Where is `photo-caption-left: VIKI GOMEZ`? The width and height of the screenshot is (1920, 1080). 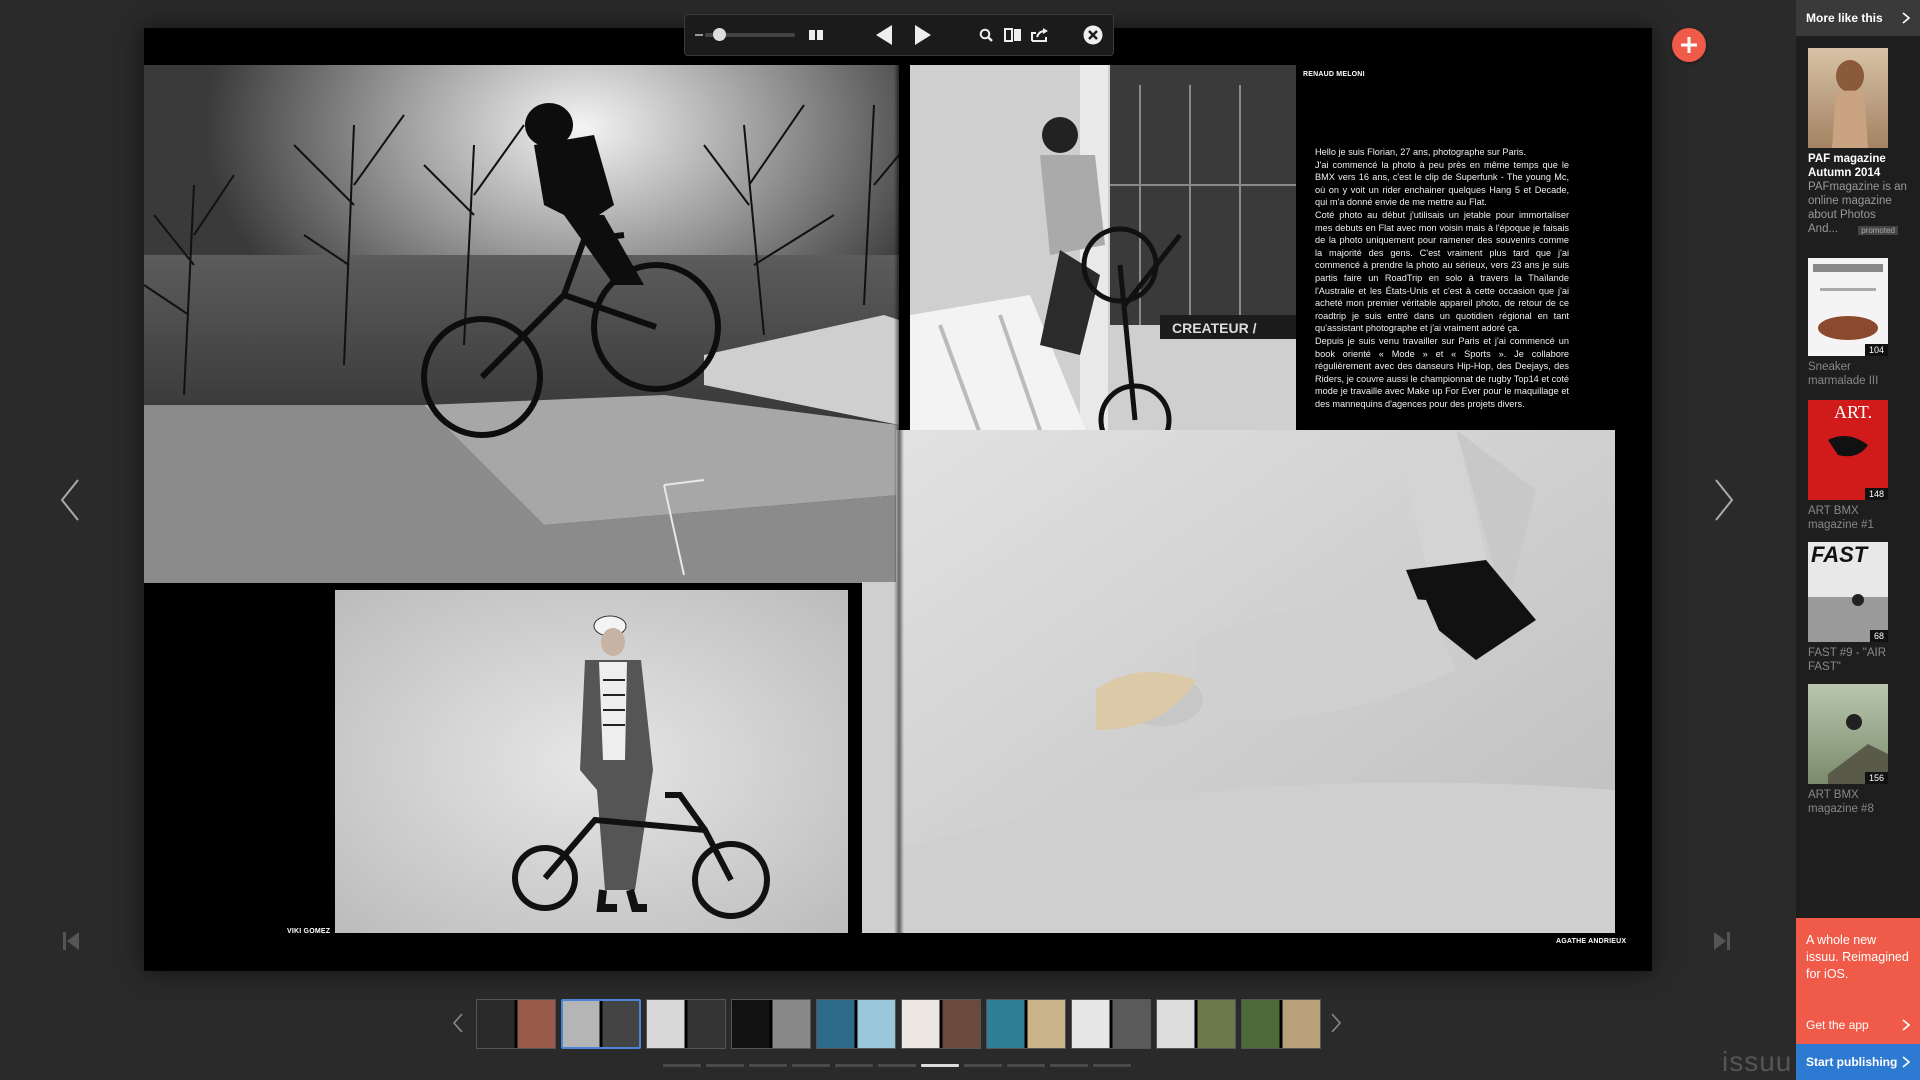 photo-caption-left: VIKI GOMEZ is located at coordinates (309, 931).